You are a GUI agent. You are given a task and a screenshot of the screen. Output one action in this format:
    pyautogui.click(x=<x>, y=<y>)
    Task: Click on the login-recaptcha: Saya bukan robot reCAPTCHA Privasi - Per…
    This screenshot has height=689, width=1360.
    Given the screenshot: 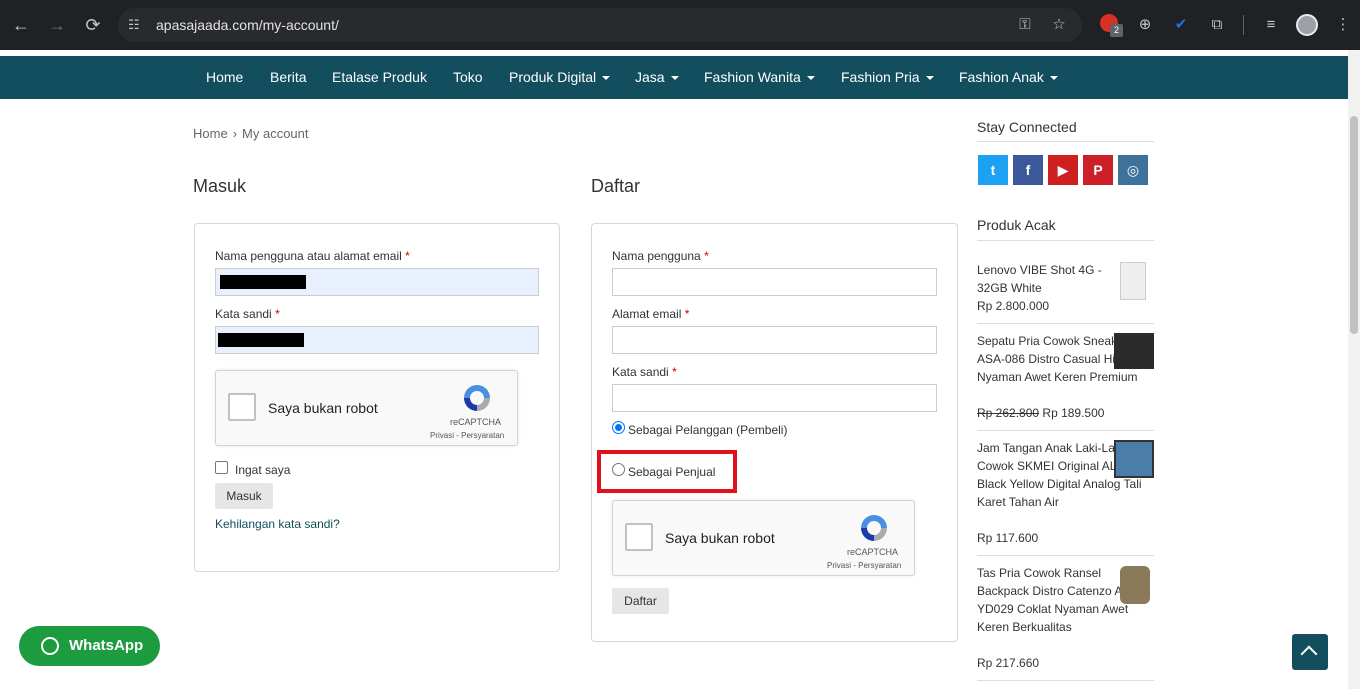 What is the action you would take?
    pyautogui.click(x=366, y=408)
    